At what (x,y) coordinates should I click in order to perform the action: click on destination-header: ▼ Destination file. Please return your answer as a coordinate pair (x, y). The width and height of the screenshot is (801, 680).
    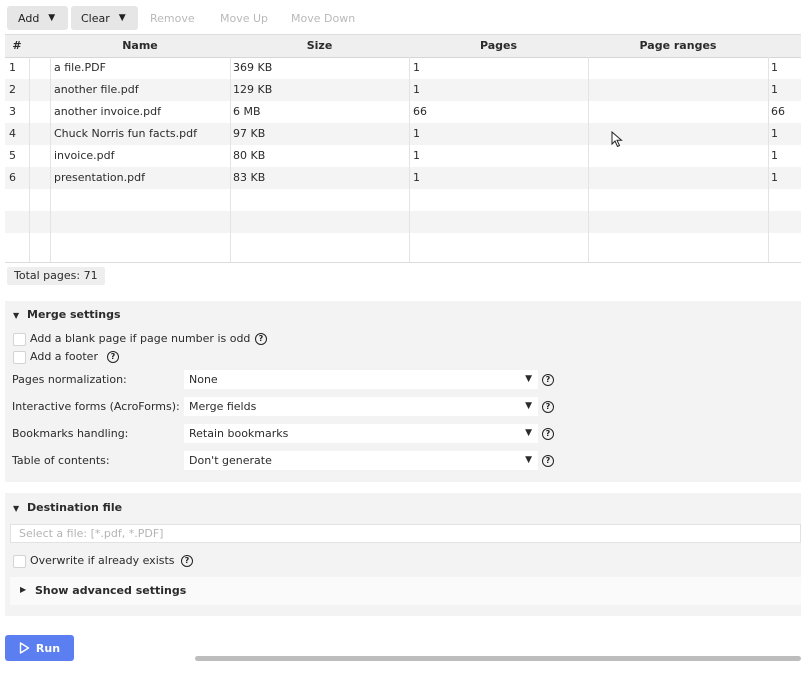
    Looking at the image, I should click on (67, 507).